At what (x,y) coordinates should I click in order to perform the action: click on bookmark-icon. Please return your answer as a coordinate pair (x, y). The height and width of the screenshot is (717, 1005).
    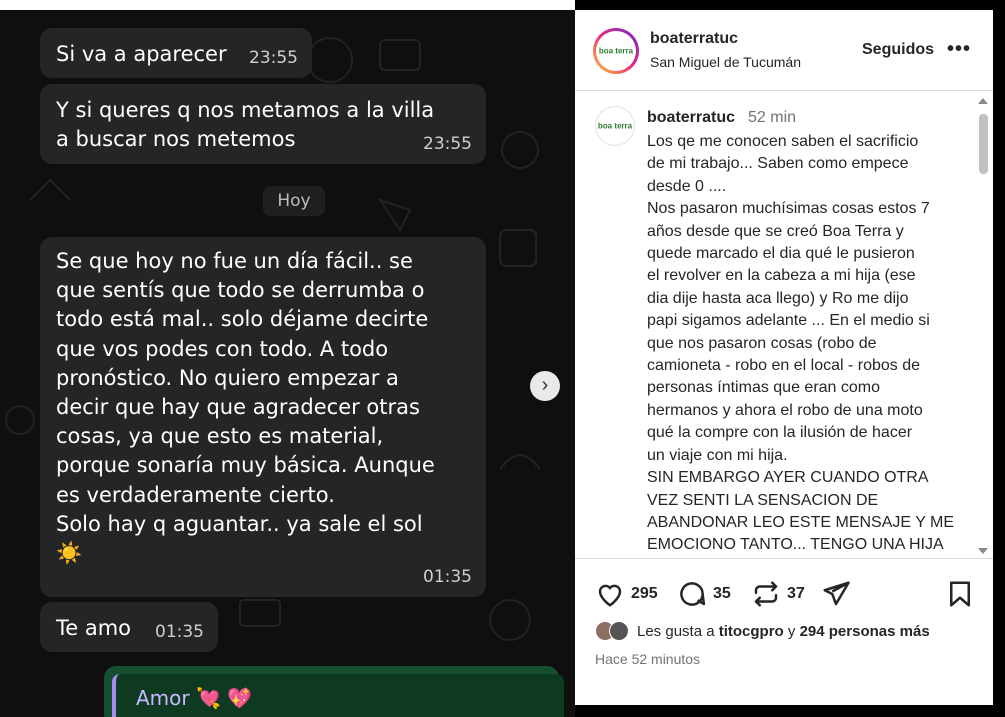
    Looking at the image, I should click on (960, 594).